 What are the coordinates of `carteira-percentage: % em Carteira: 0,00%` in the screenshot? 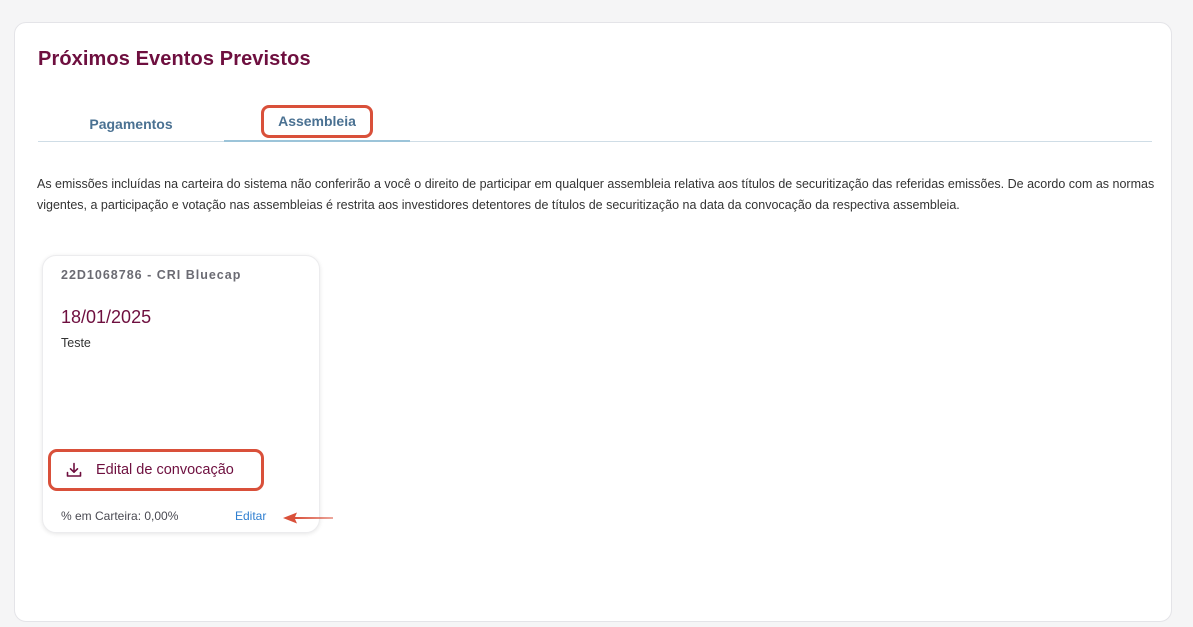 It's located at (120, 516).